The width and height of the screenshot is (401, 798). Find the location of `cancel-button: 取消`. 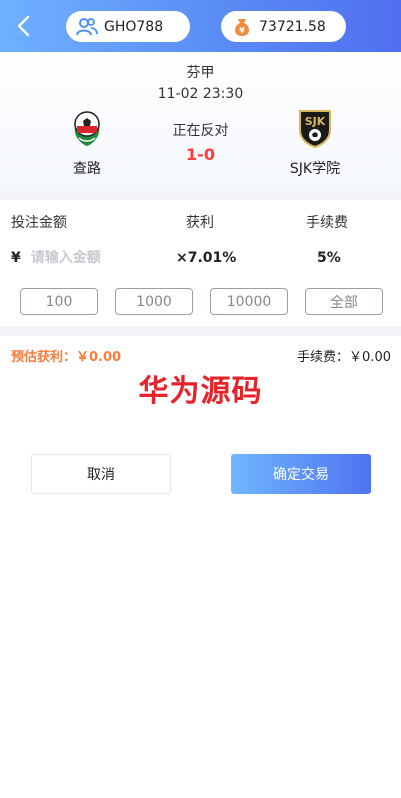

cancel-button: 取消 is located at coordinates (101, 474).